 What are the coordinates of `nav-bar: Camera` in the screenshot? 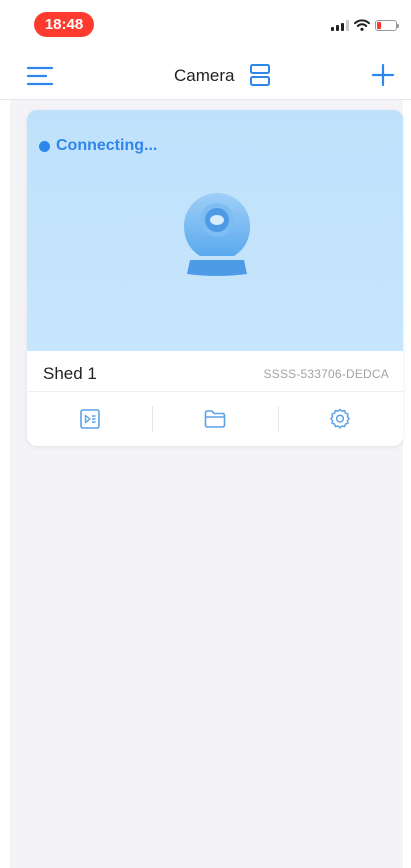 It's located at (205, 74).